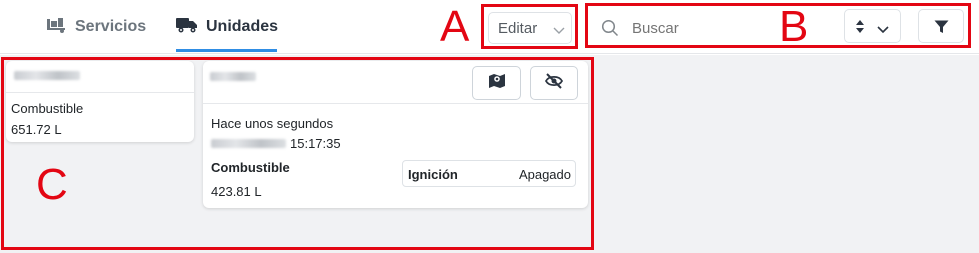 The width and height of the screenshot is (979, 253). What do you see at coordinates (52, 184) in the screenshot?
I see `annotation-label-c: C` at bounding box center [52, 184].